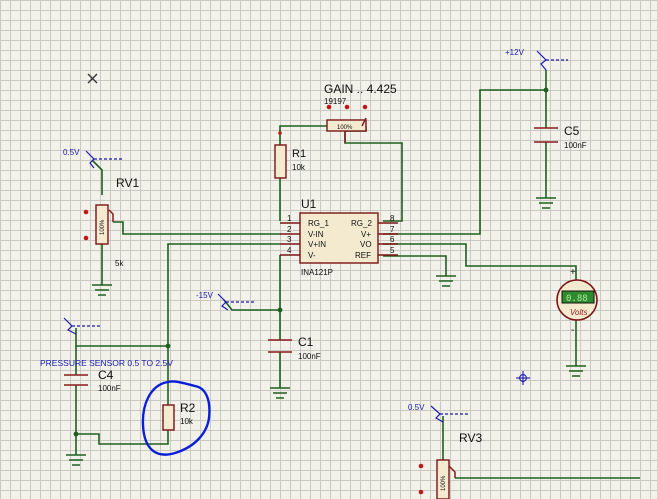 The width and height of the screenshot is (657, 499). Describe the element at coordinates (335, 101) in the screenshot. I see `gain-value: 19197` at that location.